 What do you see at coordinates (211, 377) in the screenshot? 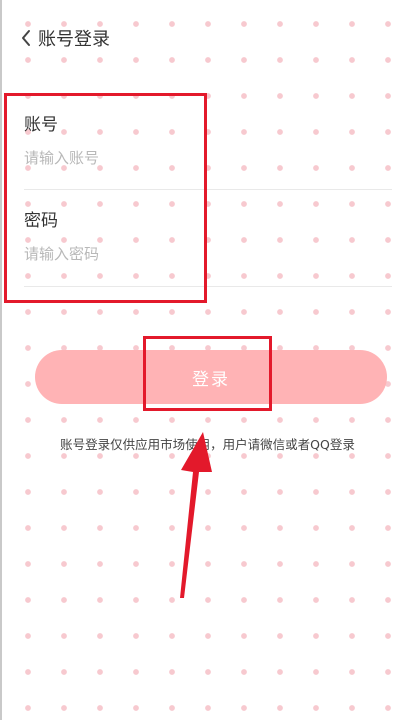
I see `login-button: 登录` at bounding box center [211, 377].